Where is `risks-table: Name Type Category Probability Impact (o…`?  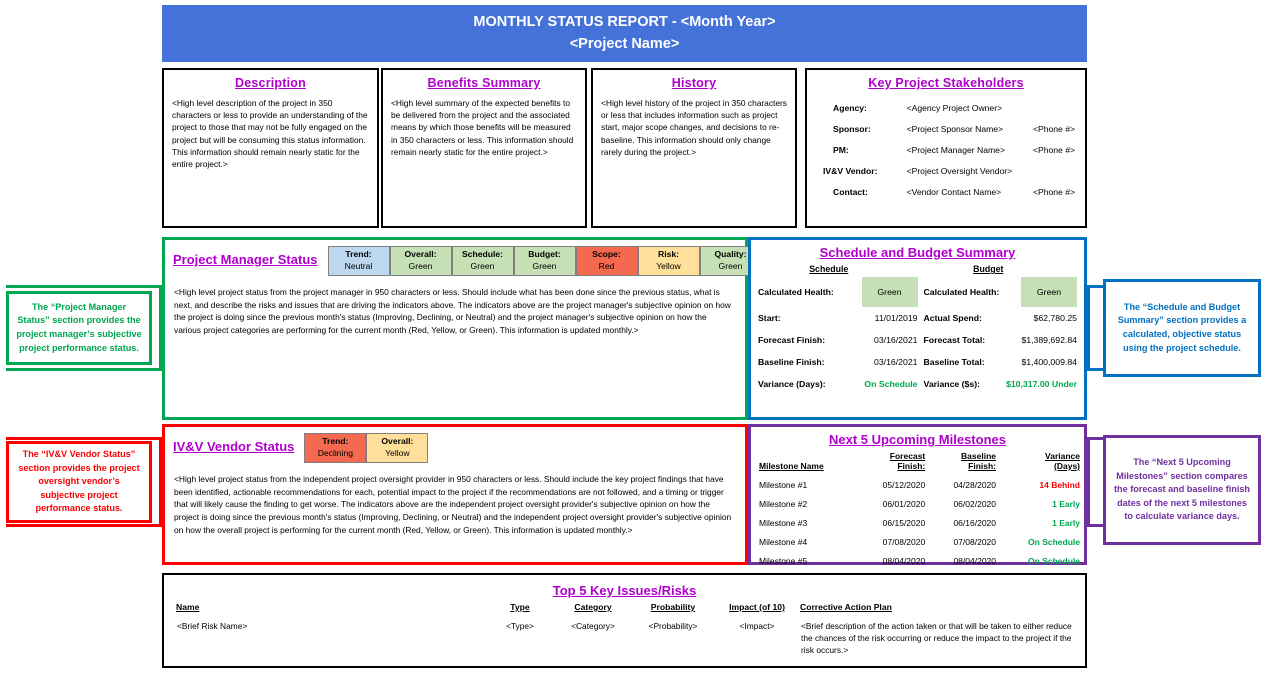
risks-table: Name Type Category Probability Impact (o… is located at coordinates (624, 630).